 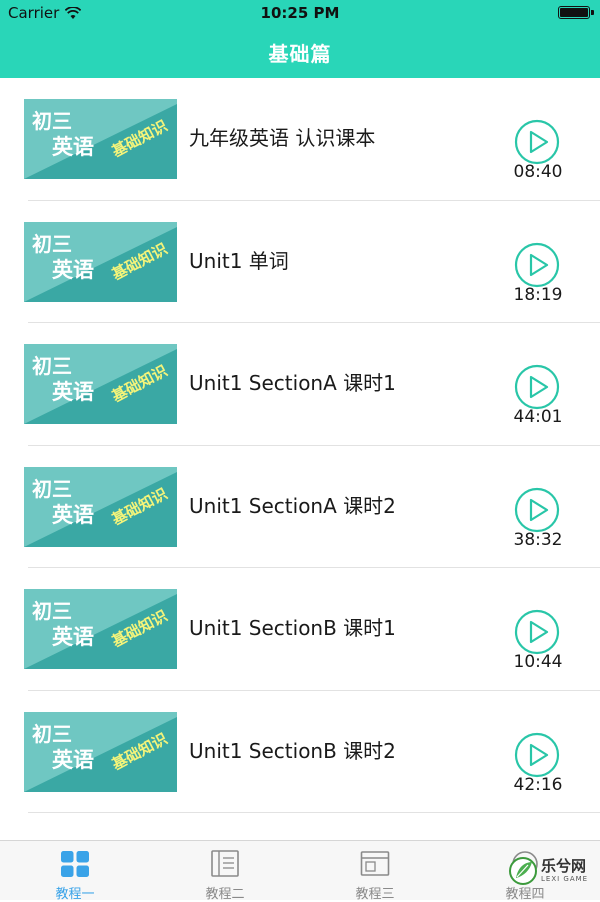 I want to click on tab-tutorial-1: 教程一, so click(x=75, y=871).